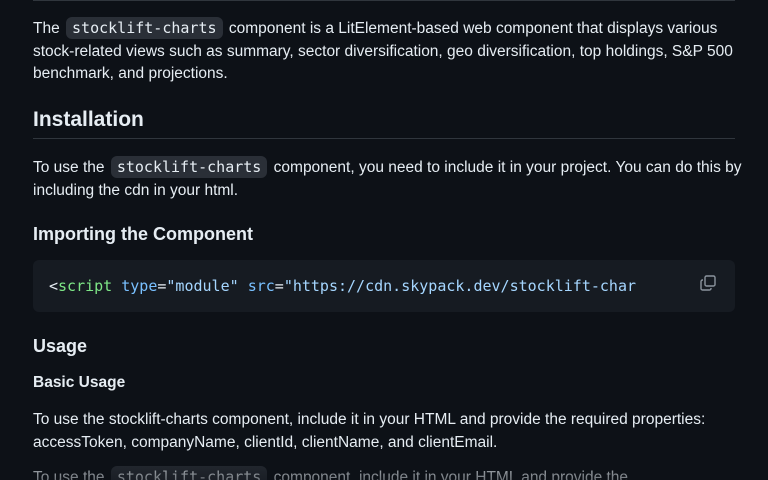 The width and height of the screenshot is (768, 480). Describe the element at coordinates (202, 286) in the screenshot. I see `code-token-string: "module"` at that location.